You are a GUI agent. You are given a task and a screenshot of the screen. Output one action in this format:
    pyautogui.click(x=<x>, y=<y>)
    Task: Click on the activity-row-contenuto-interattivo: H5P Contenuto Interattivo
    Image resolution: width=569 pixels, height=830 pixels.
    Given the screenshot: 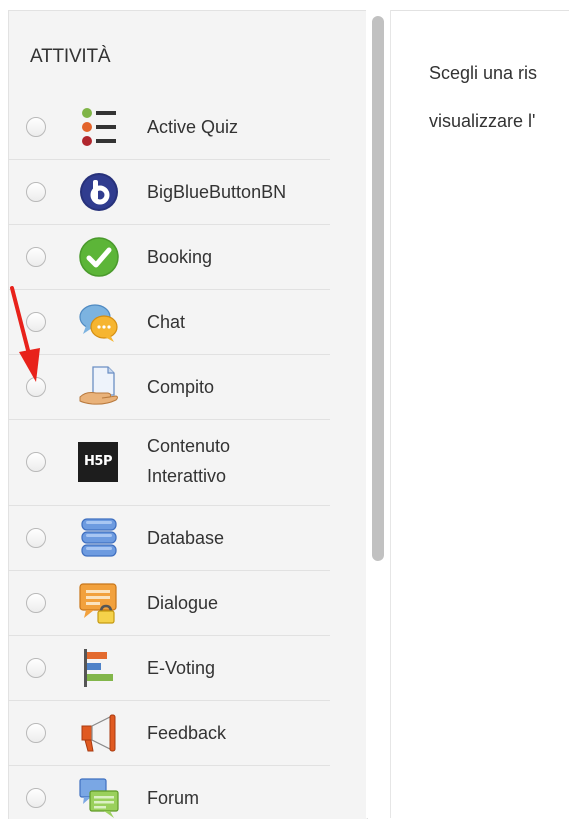 What is the action you would take?
    pyautogui.click(x=169, y=463)
    